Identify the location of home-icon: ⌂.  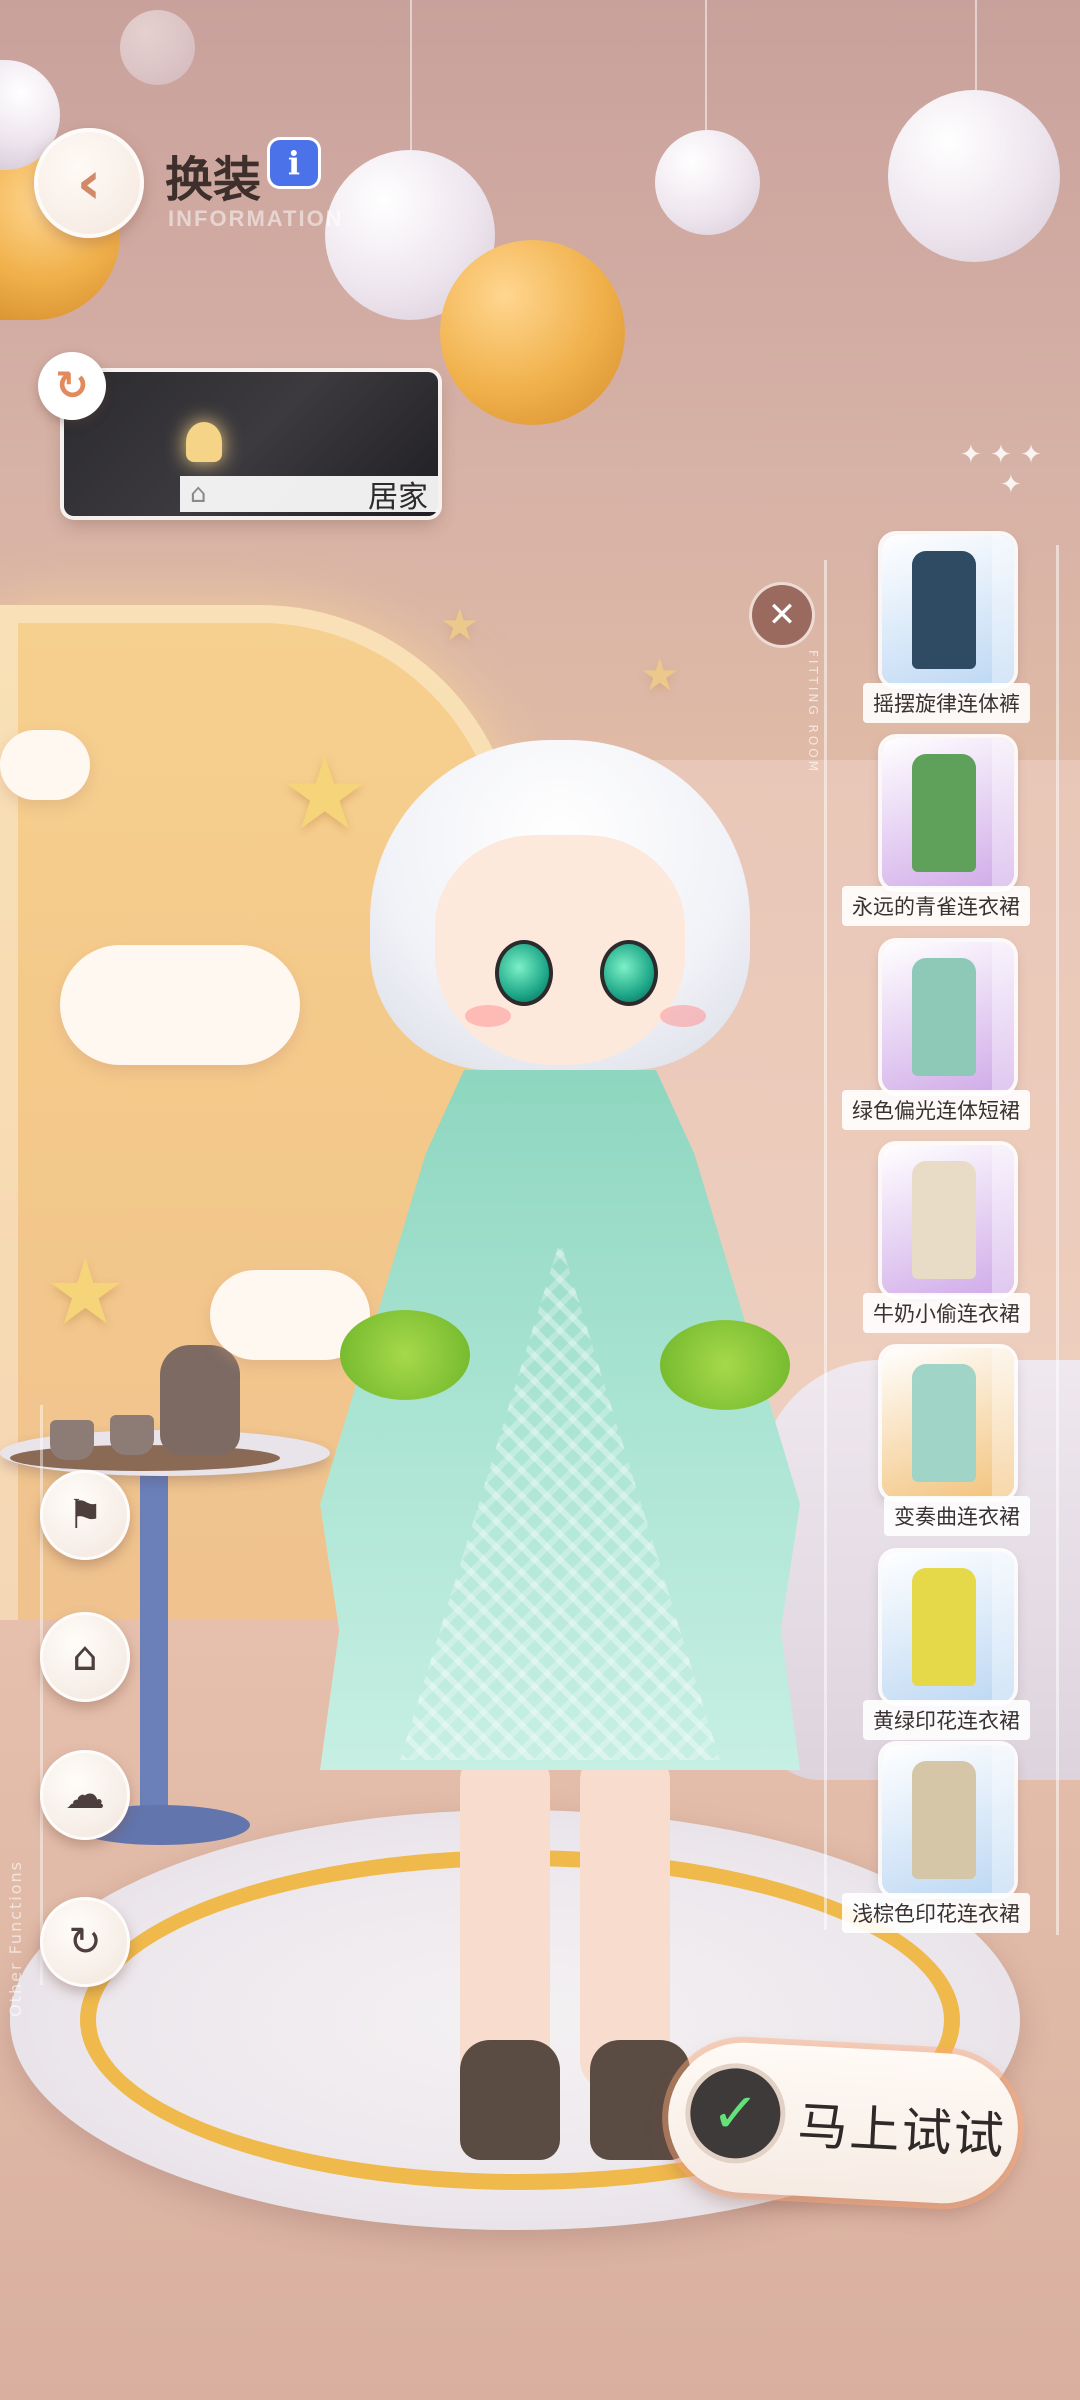
(198, 494).